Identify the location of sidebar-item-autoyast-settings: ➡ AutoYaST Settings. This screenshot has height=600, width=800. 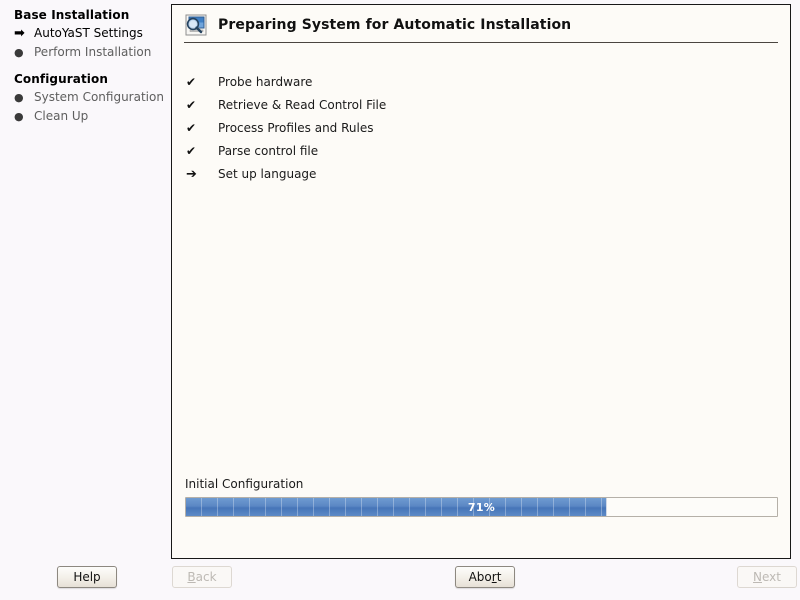
(92, 33).